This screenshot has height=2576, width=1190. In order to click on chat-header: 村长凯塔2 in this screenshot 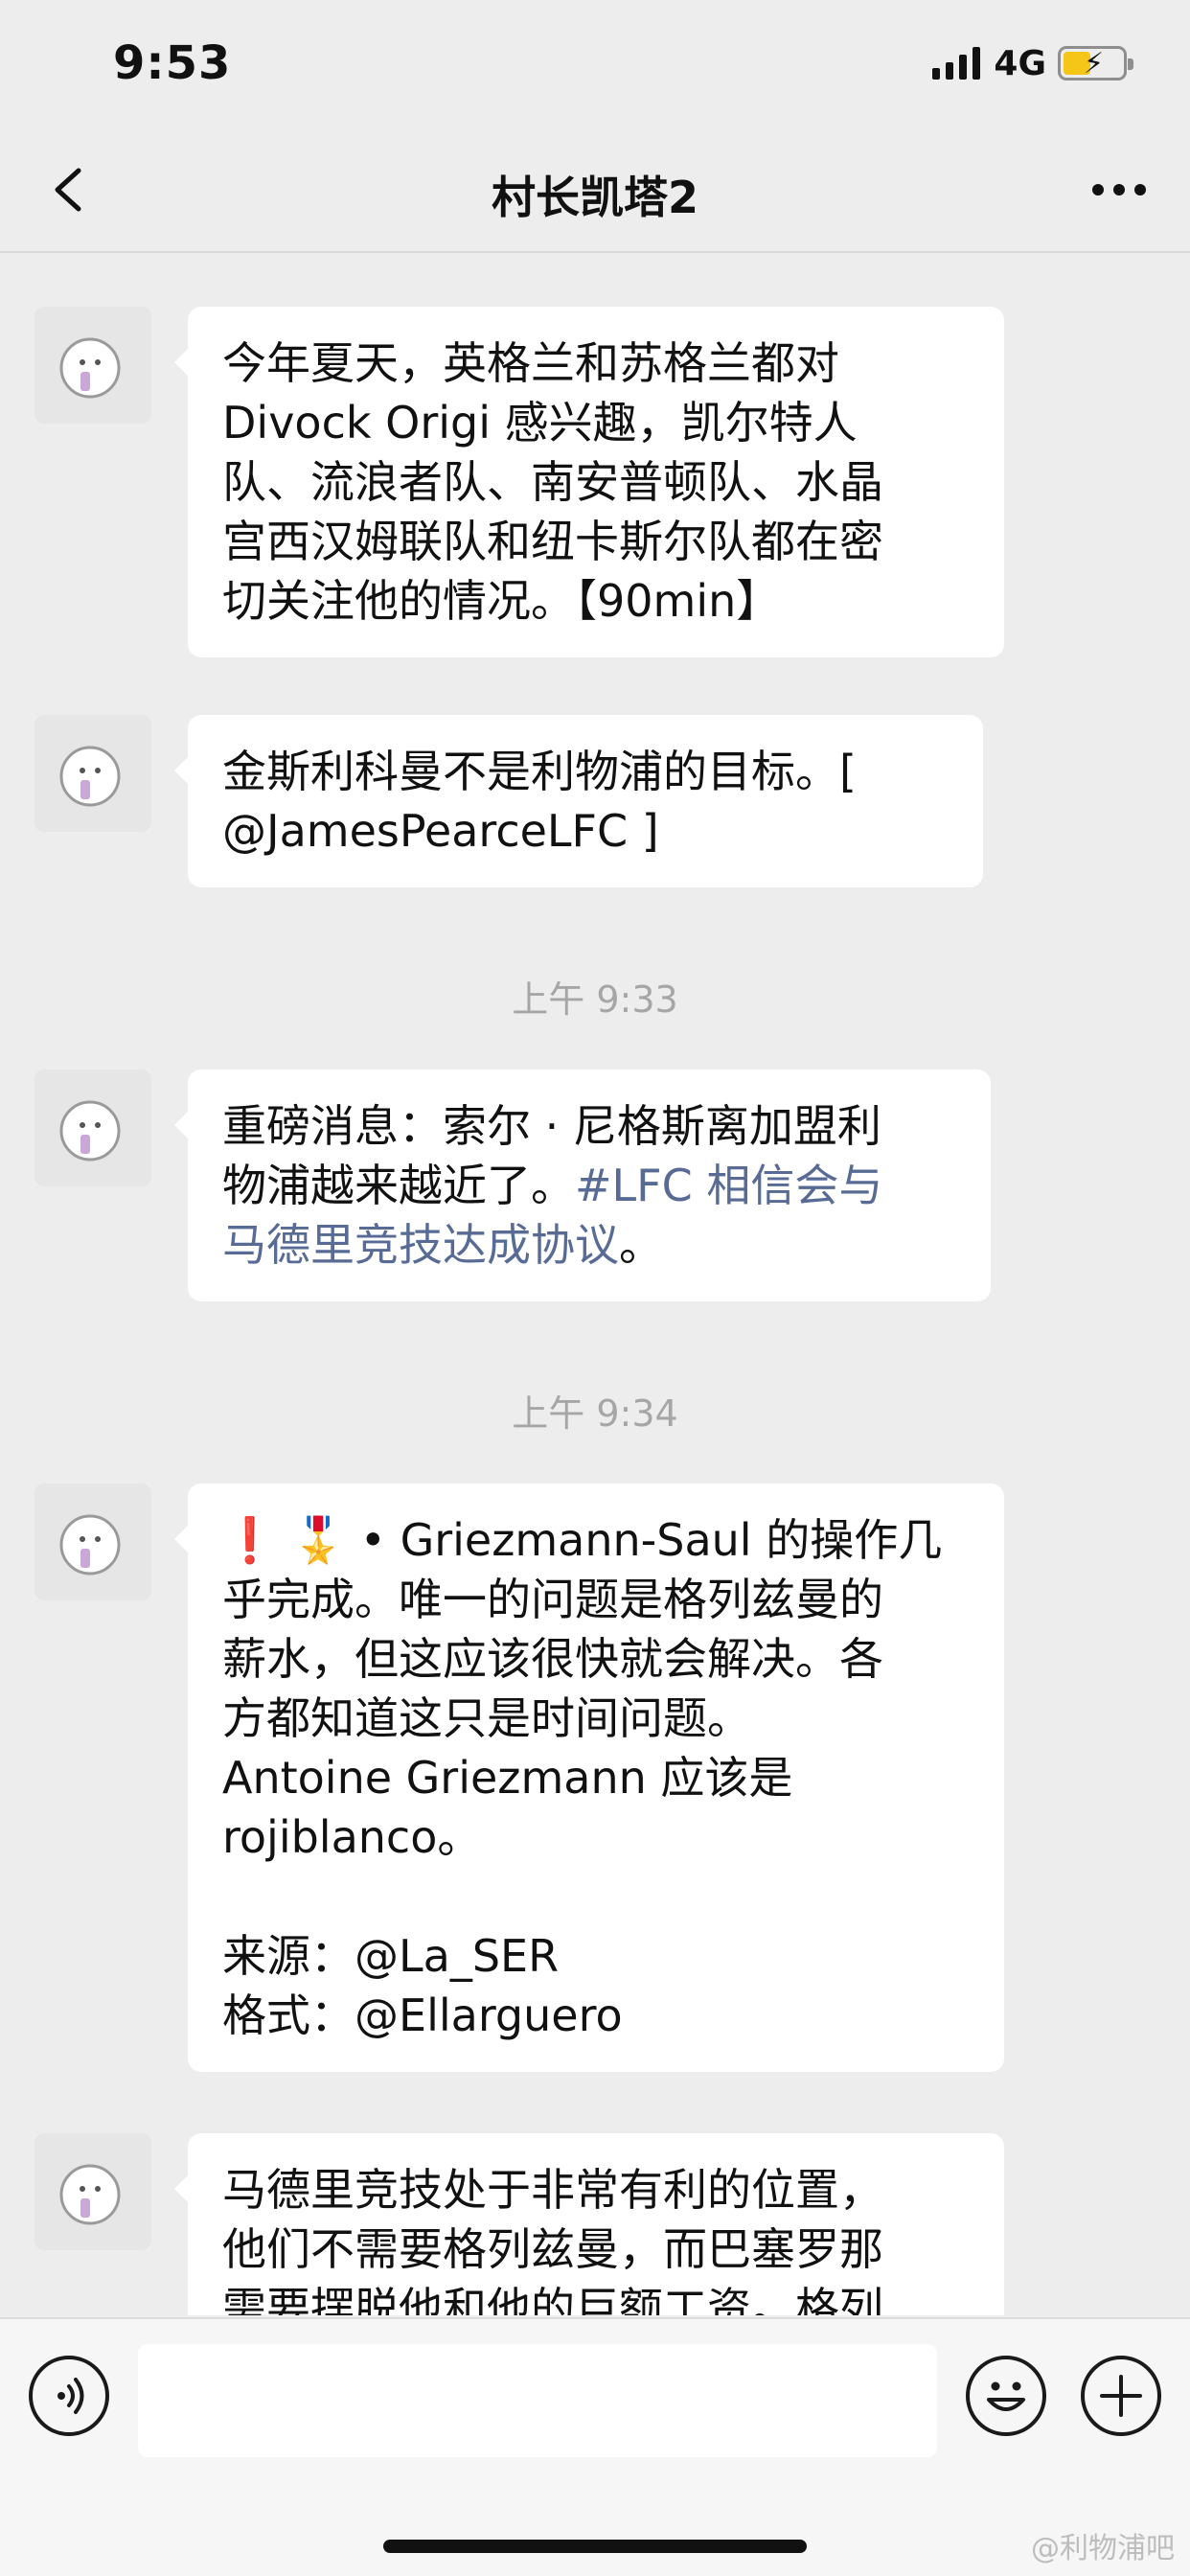, I will do `click(595, 189)`.